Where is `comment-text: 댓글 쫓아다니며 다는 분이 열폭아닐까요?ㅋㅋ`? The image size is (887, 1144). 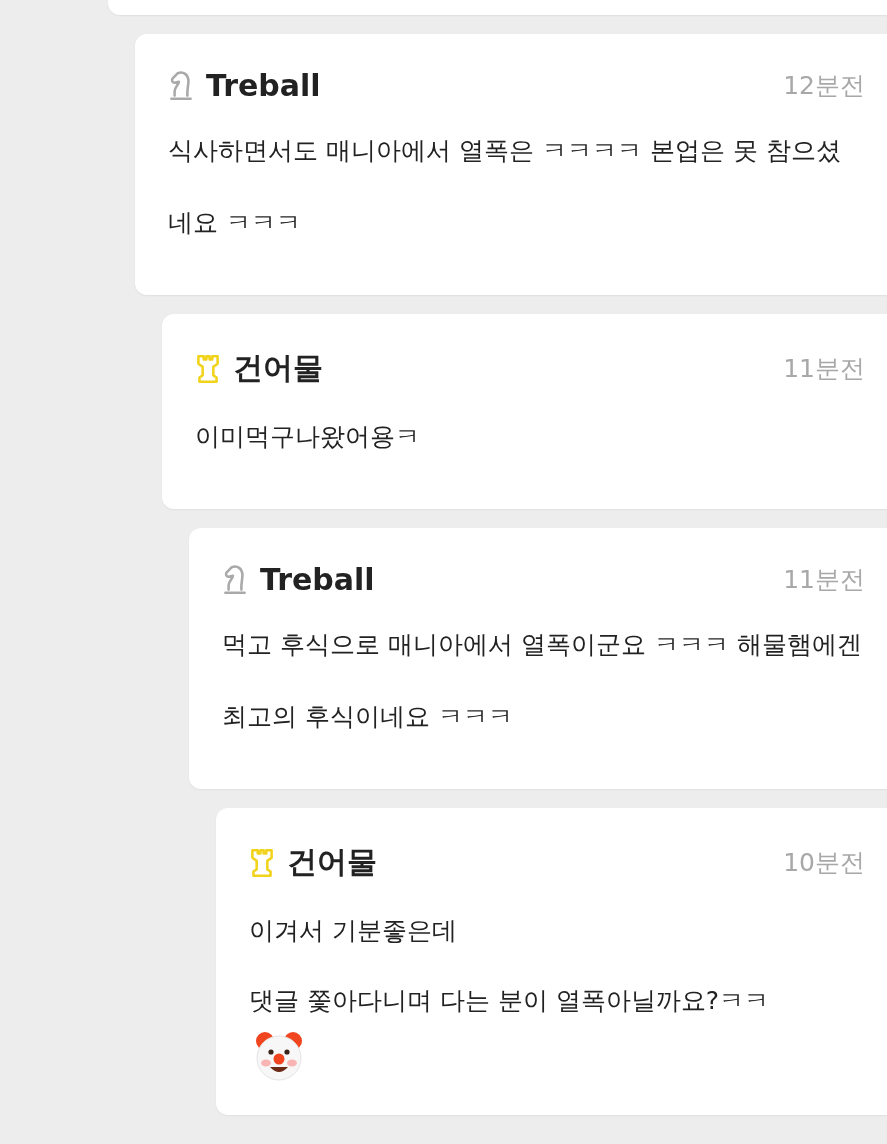
comment-text: 댓글 쫓아다니며 다는 분이 열폭아닐까요?ㅋㅋ is located at coordinates (510, 1001).